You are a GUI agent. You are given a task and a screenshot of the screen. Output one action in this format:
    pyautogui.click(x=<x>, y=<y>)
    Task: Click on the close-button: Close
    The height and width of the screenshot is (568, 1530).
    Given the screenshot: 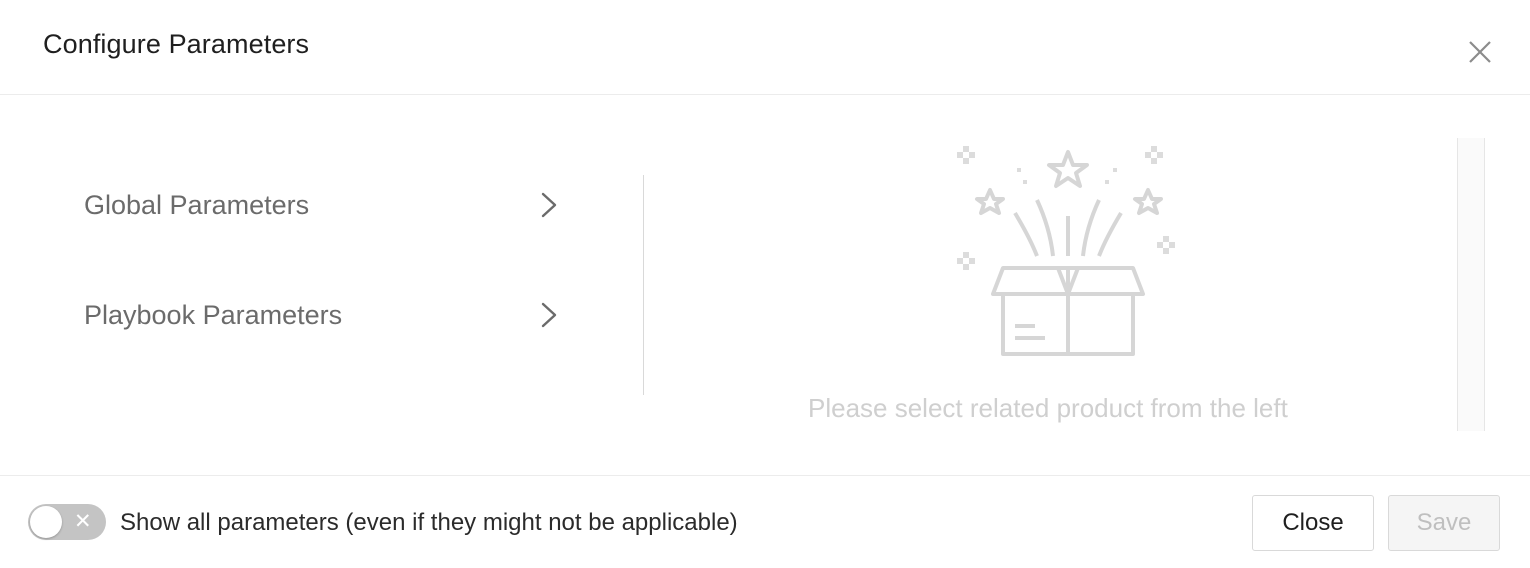 What is the action you would take?
    pyautogui.click(x=1313, y=523)
    